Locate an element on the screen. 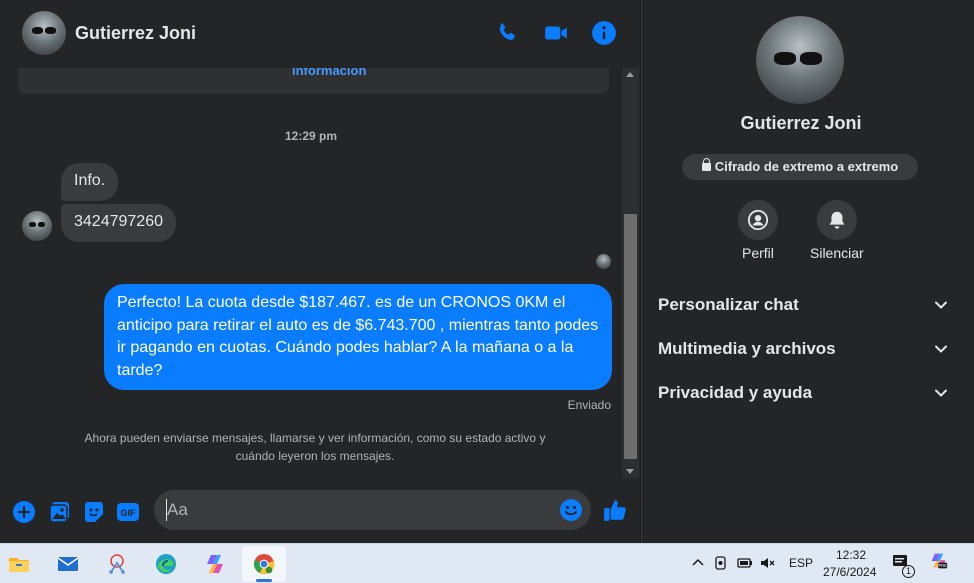  info-icon is located at coordinates (604, 33).